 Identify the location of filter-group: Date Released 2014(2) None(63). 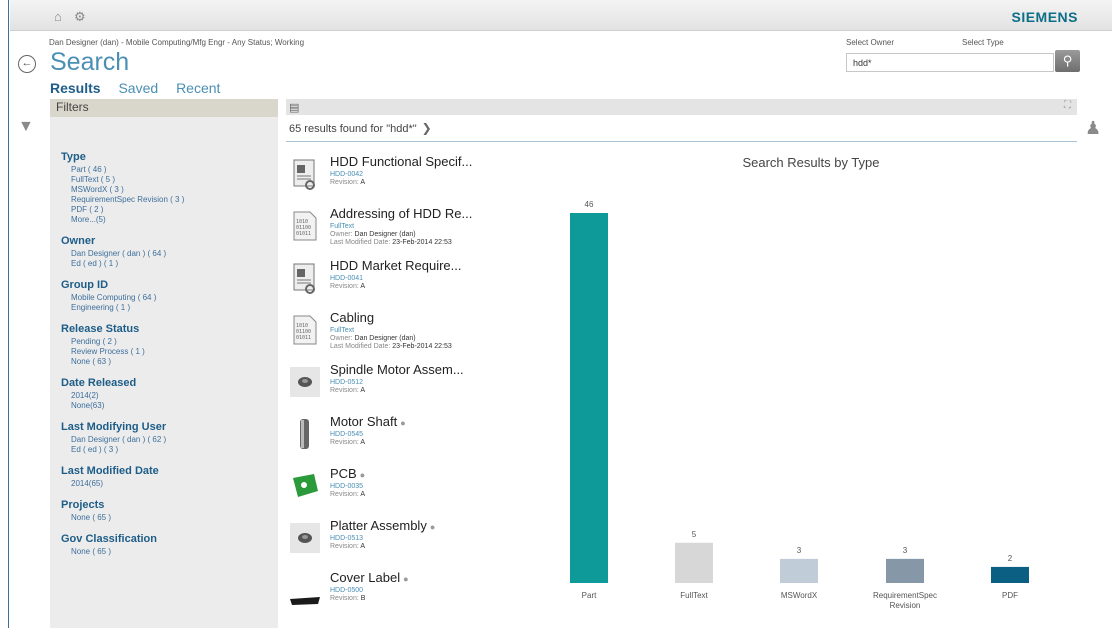
(169, 394).